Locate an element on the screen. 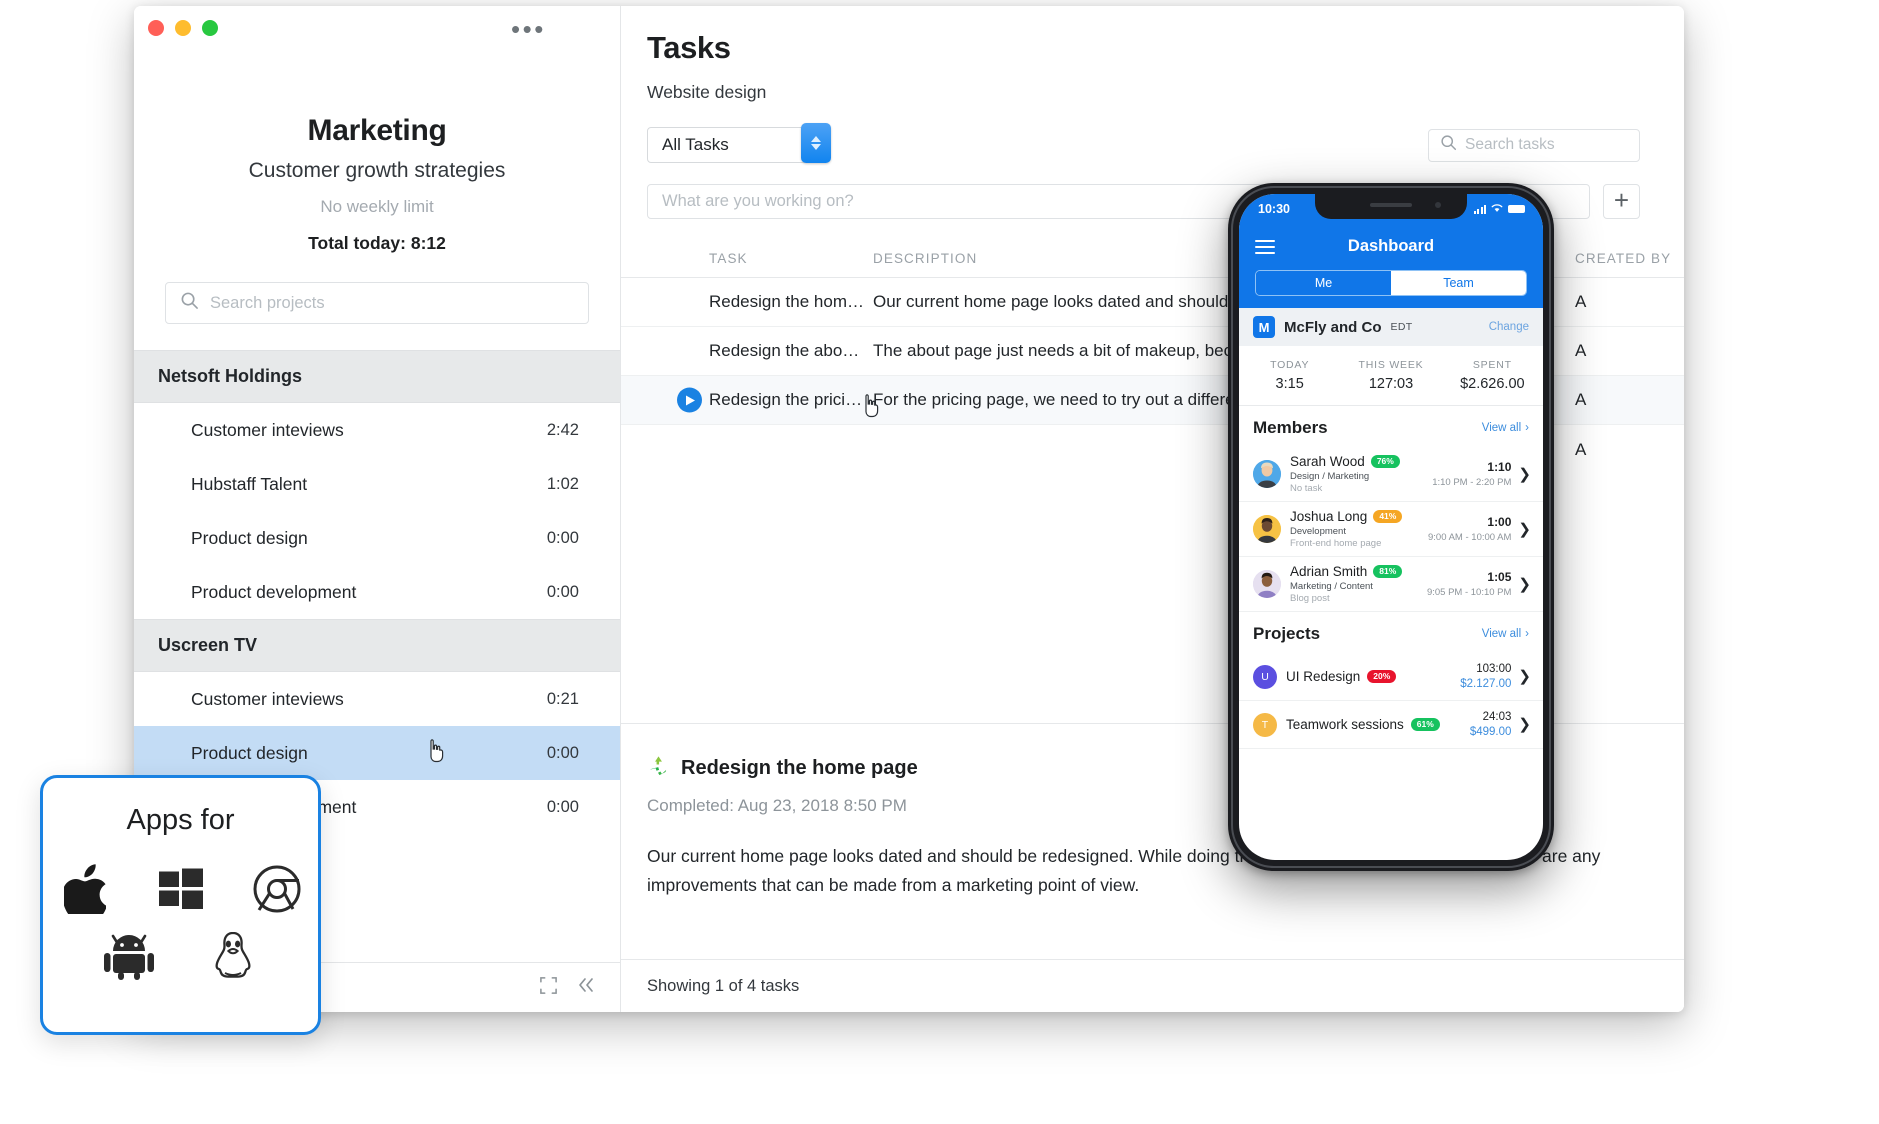  project-row: Product development 0:00 is located at coordinates (377, 592).